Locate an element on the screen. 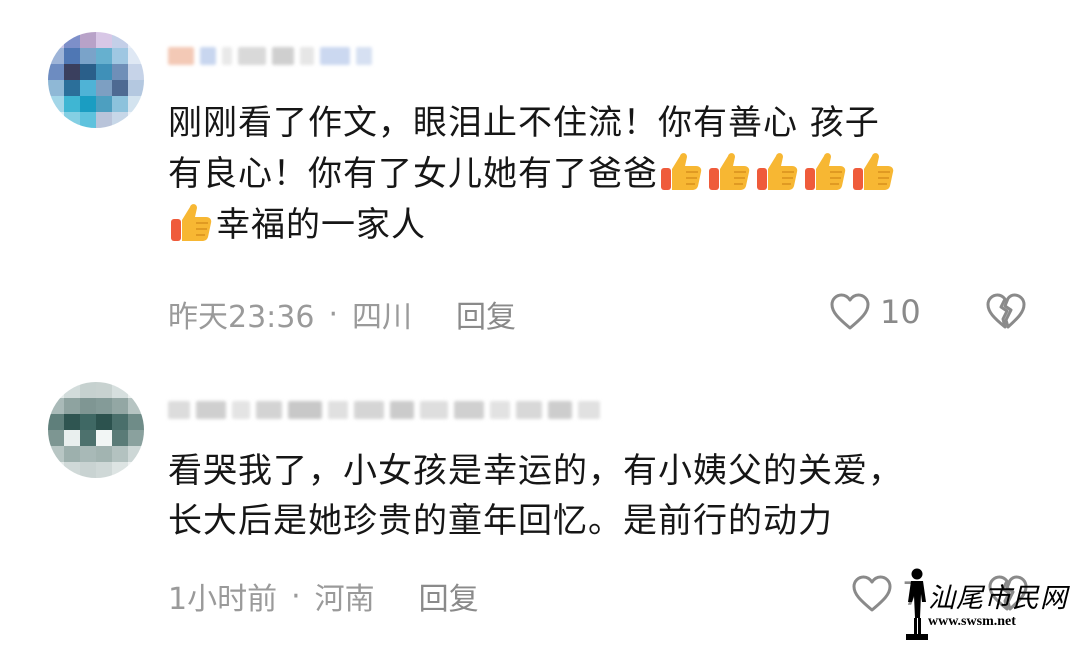  watermark-url: www.swsm.net is located at coordinates (972, 621).